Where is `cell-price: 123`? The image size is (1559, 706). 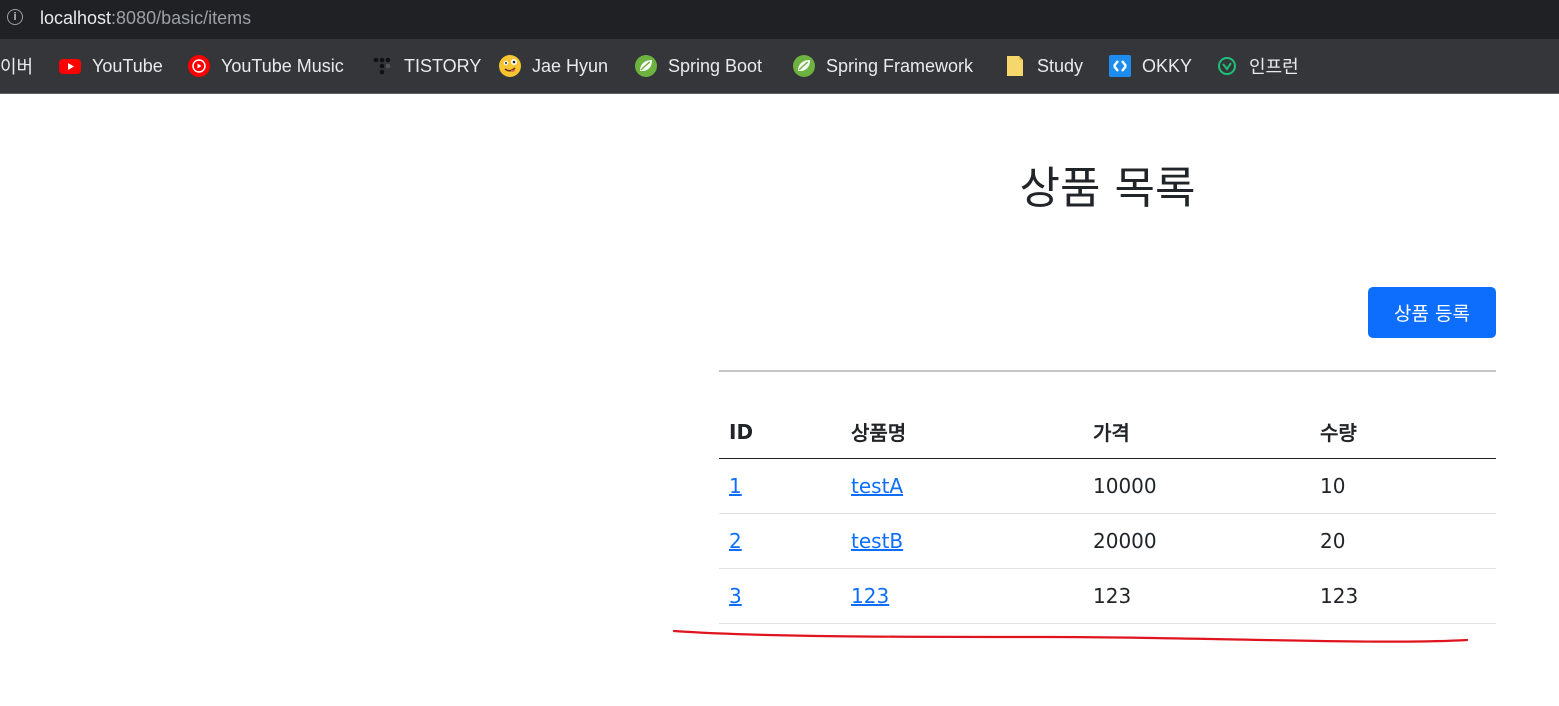 cell-price: 123 is located at coordinates (1196, 596).